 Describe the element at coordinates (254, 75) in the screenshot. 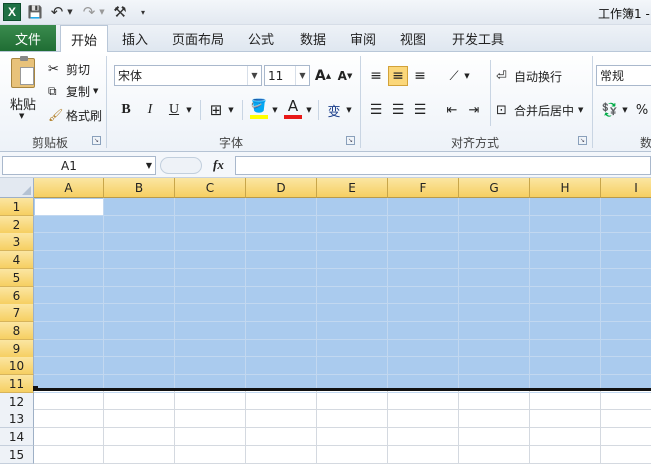

I see `font-name-dropdown-icon: ▼` at that location.